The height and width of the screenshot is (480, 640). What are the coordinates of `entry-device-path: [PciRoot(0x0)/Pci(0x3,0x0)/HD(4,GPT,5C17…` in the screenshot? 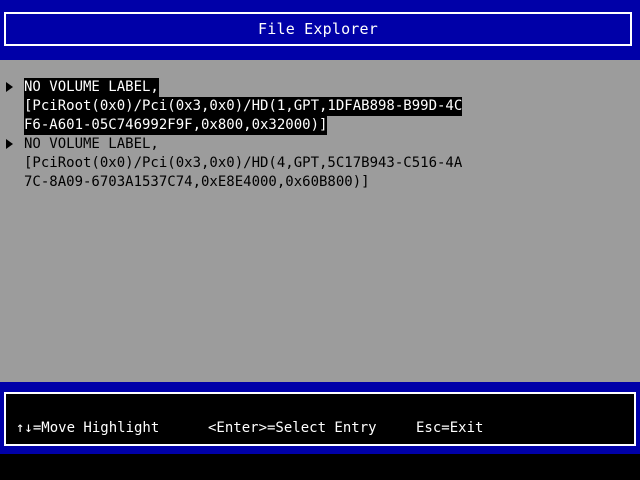 It's located at (243, 163).